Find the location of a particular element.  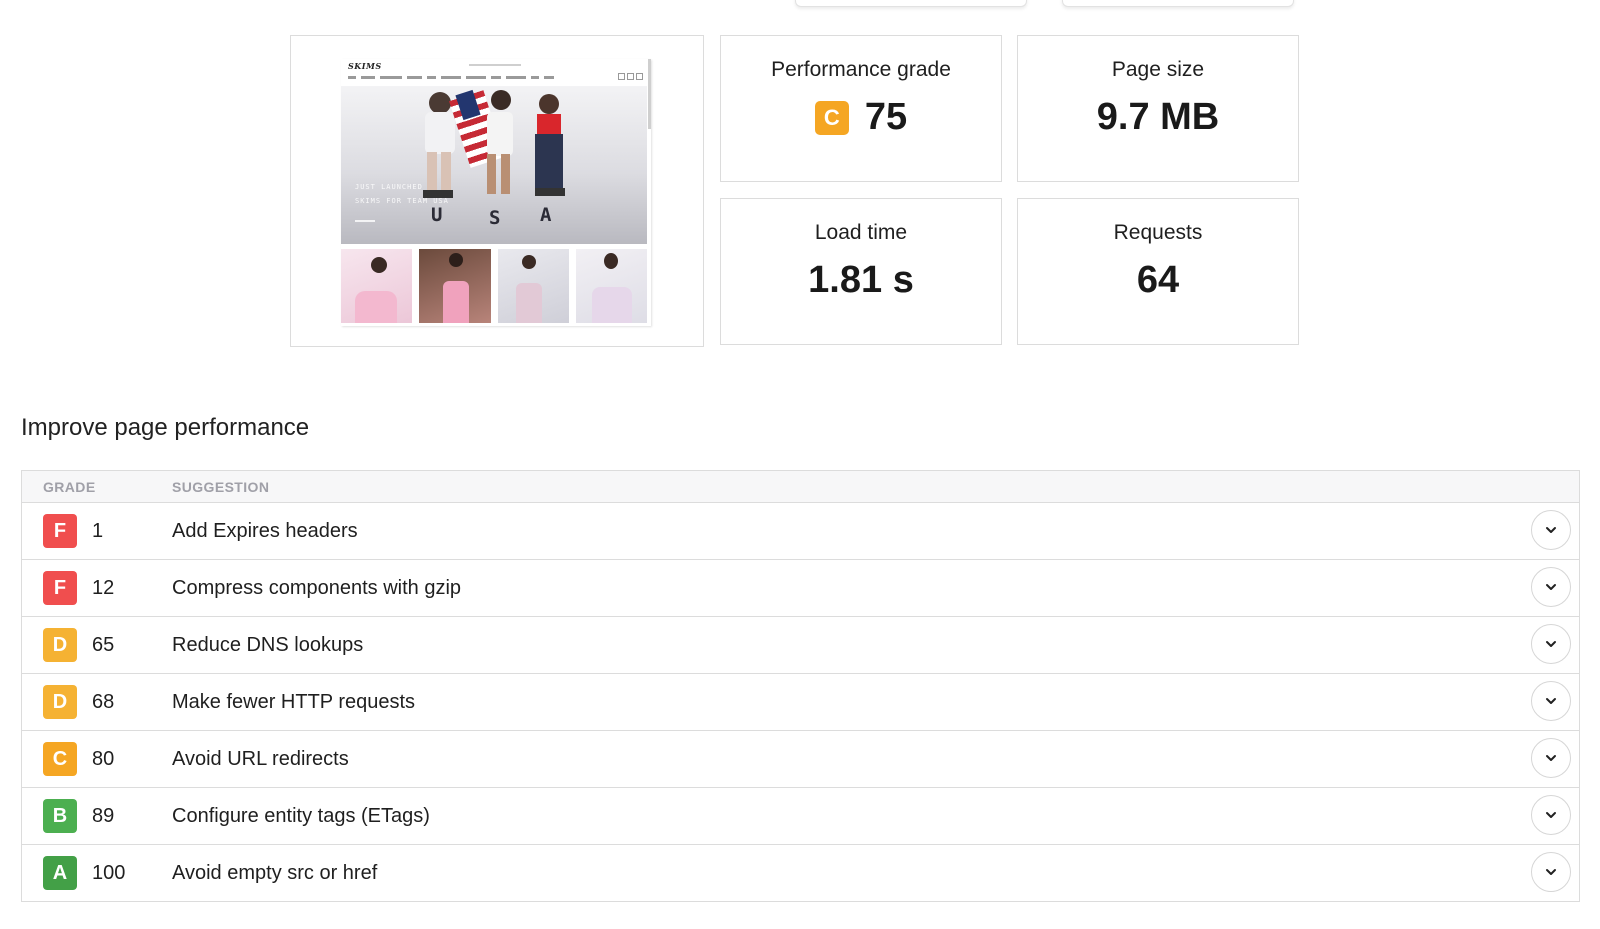

grade-badge: A is located at coordinates (60, 873).